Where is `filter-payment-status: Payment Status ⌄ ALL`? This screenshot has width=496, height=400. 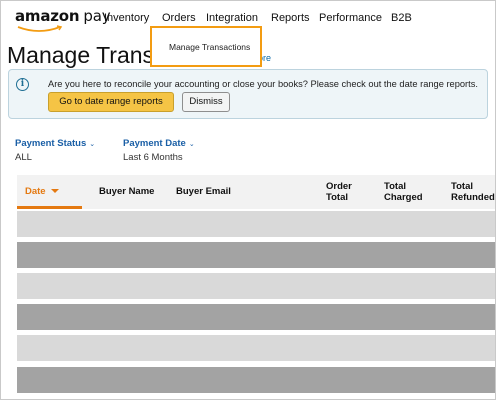 filter-payment-status: Payment Status ⌄ ALL is located at coordinates (55, 150).